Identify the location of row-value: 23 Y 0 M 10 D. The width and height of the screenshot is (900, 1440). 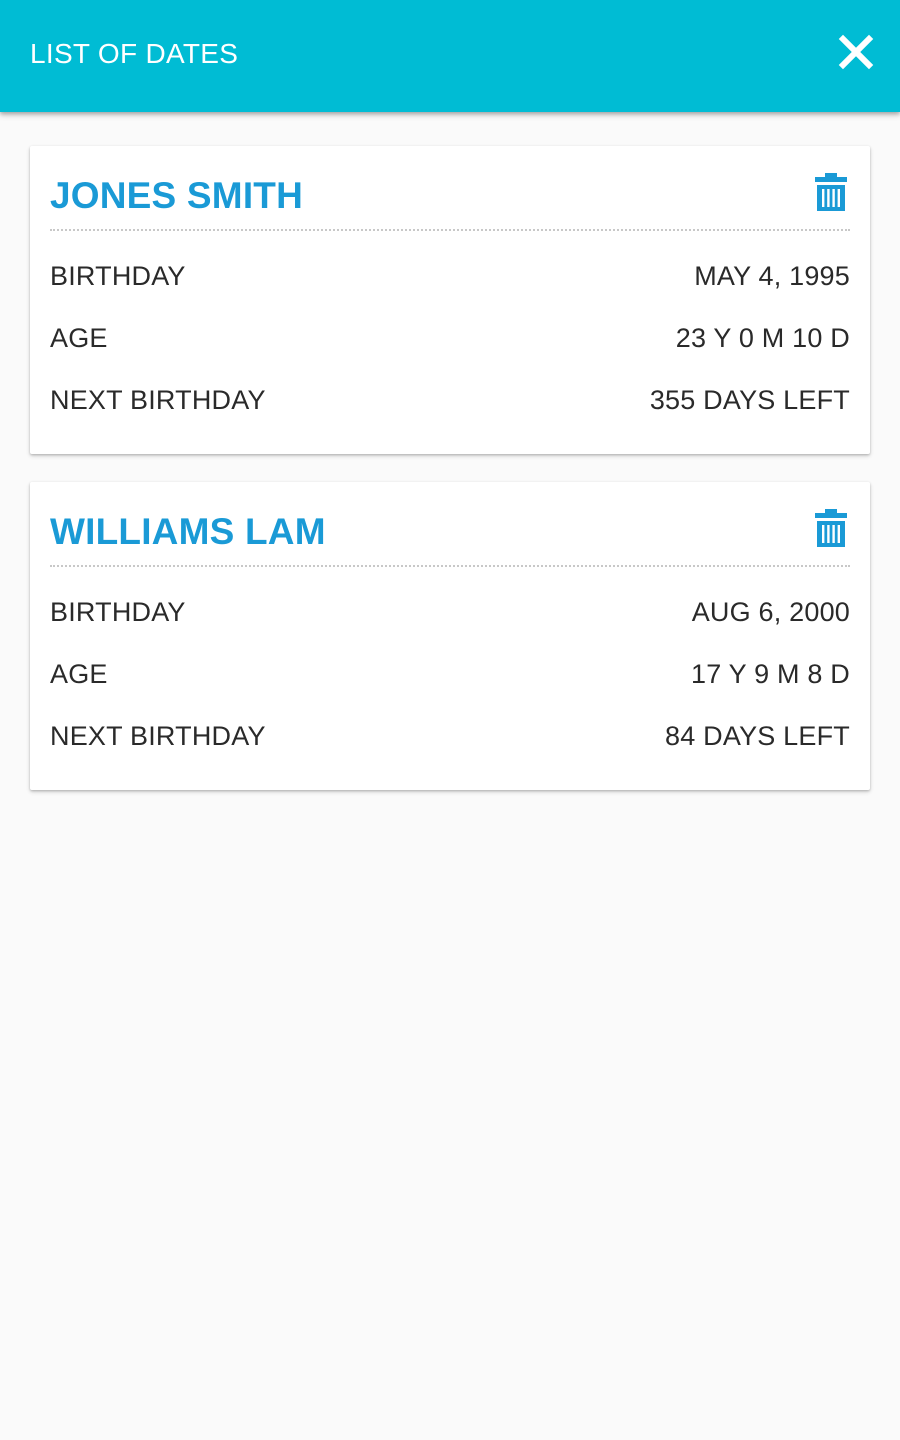
(762, 338).